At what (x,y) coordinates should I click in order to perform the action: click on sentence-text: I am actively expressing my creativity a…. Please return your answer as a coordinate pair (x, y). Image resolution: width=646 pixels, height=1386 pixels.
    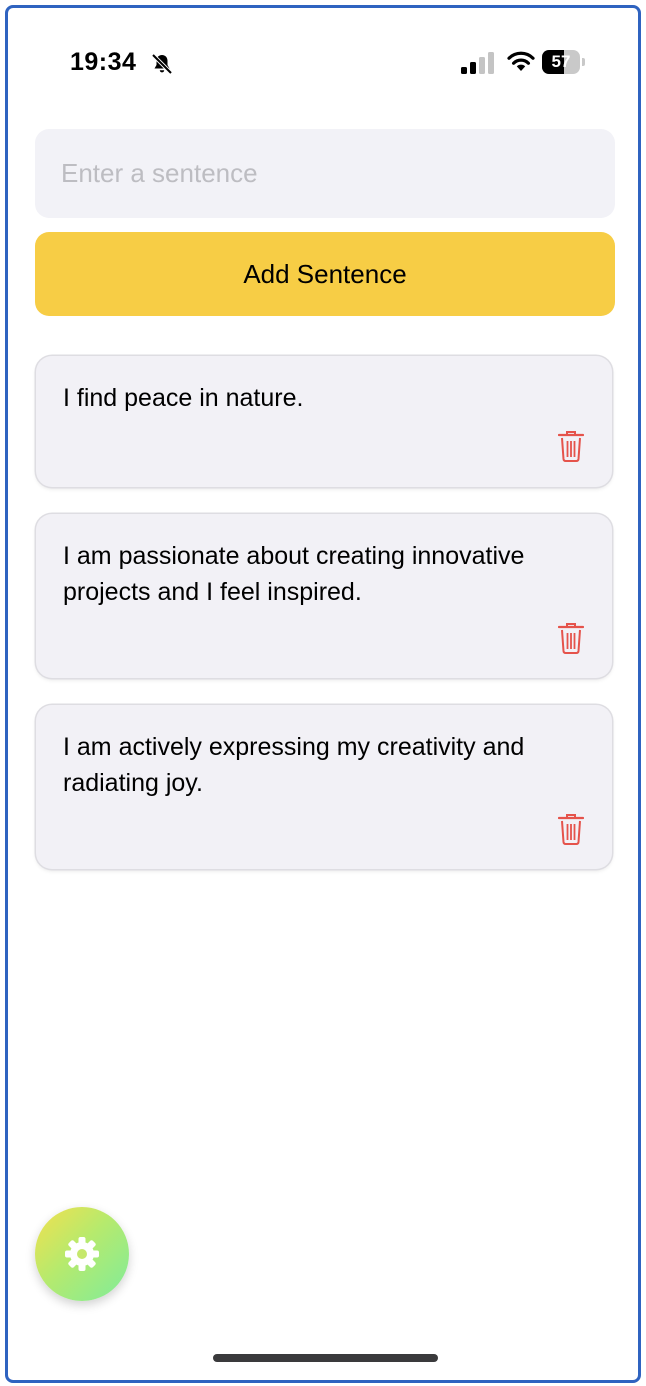
    Looking at the image, I should click on (294, 765).